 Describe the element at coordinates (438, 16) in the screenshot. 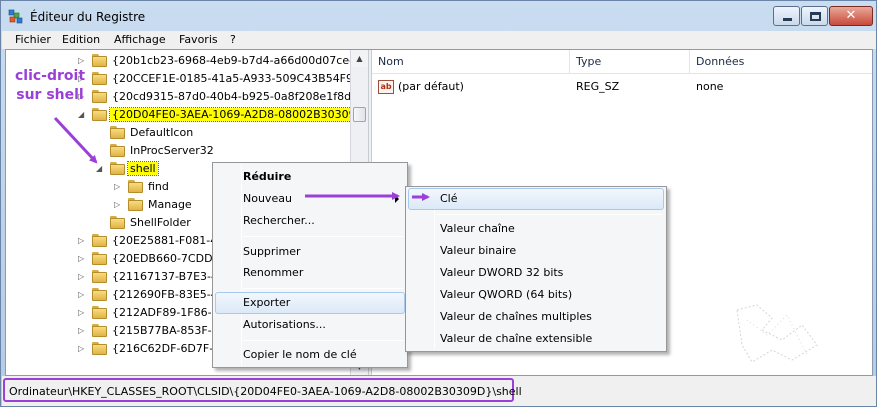

I see `title-bar: Éditeur du Registre ✕` at that location.